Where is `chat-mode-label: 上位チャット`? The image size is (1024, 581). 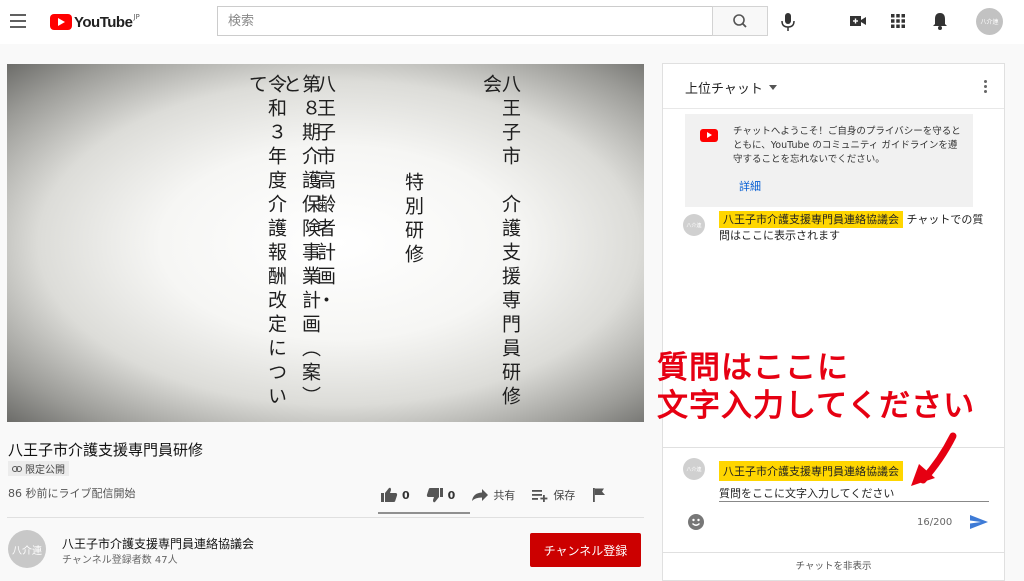
chat-mode-label: 上位チャット is located at coordinates (724, 89).